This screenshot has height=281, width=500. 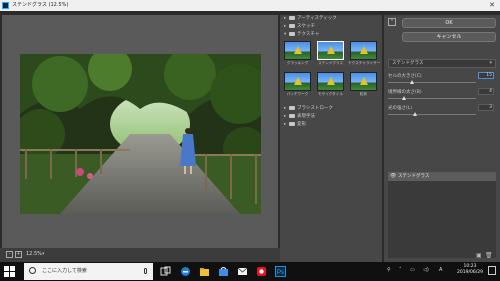 What do you see at coordinates (400, 270) in the screenshot?
I see `chevron-up-icon: ˄` at bounding box center [400, 270].